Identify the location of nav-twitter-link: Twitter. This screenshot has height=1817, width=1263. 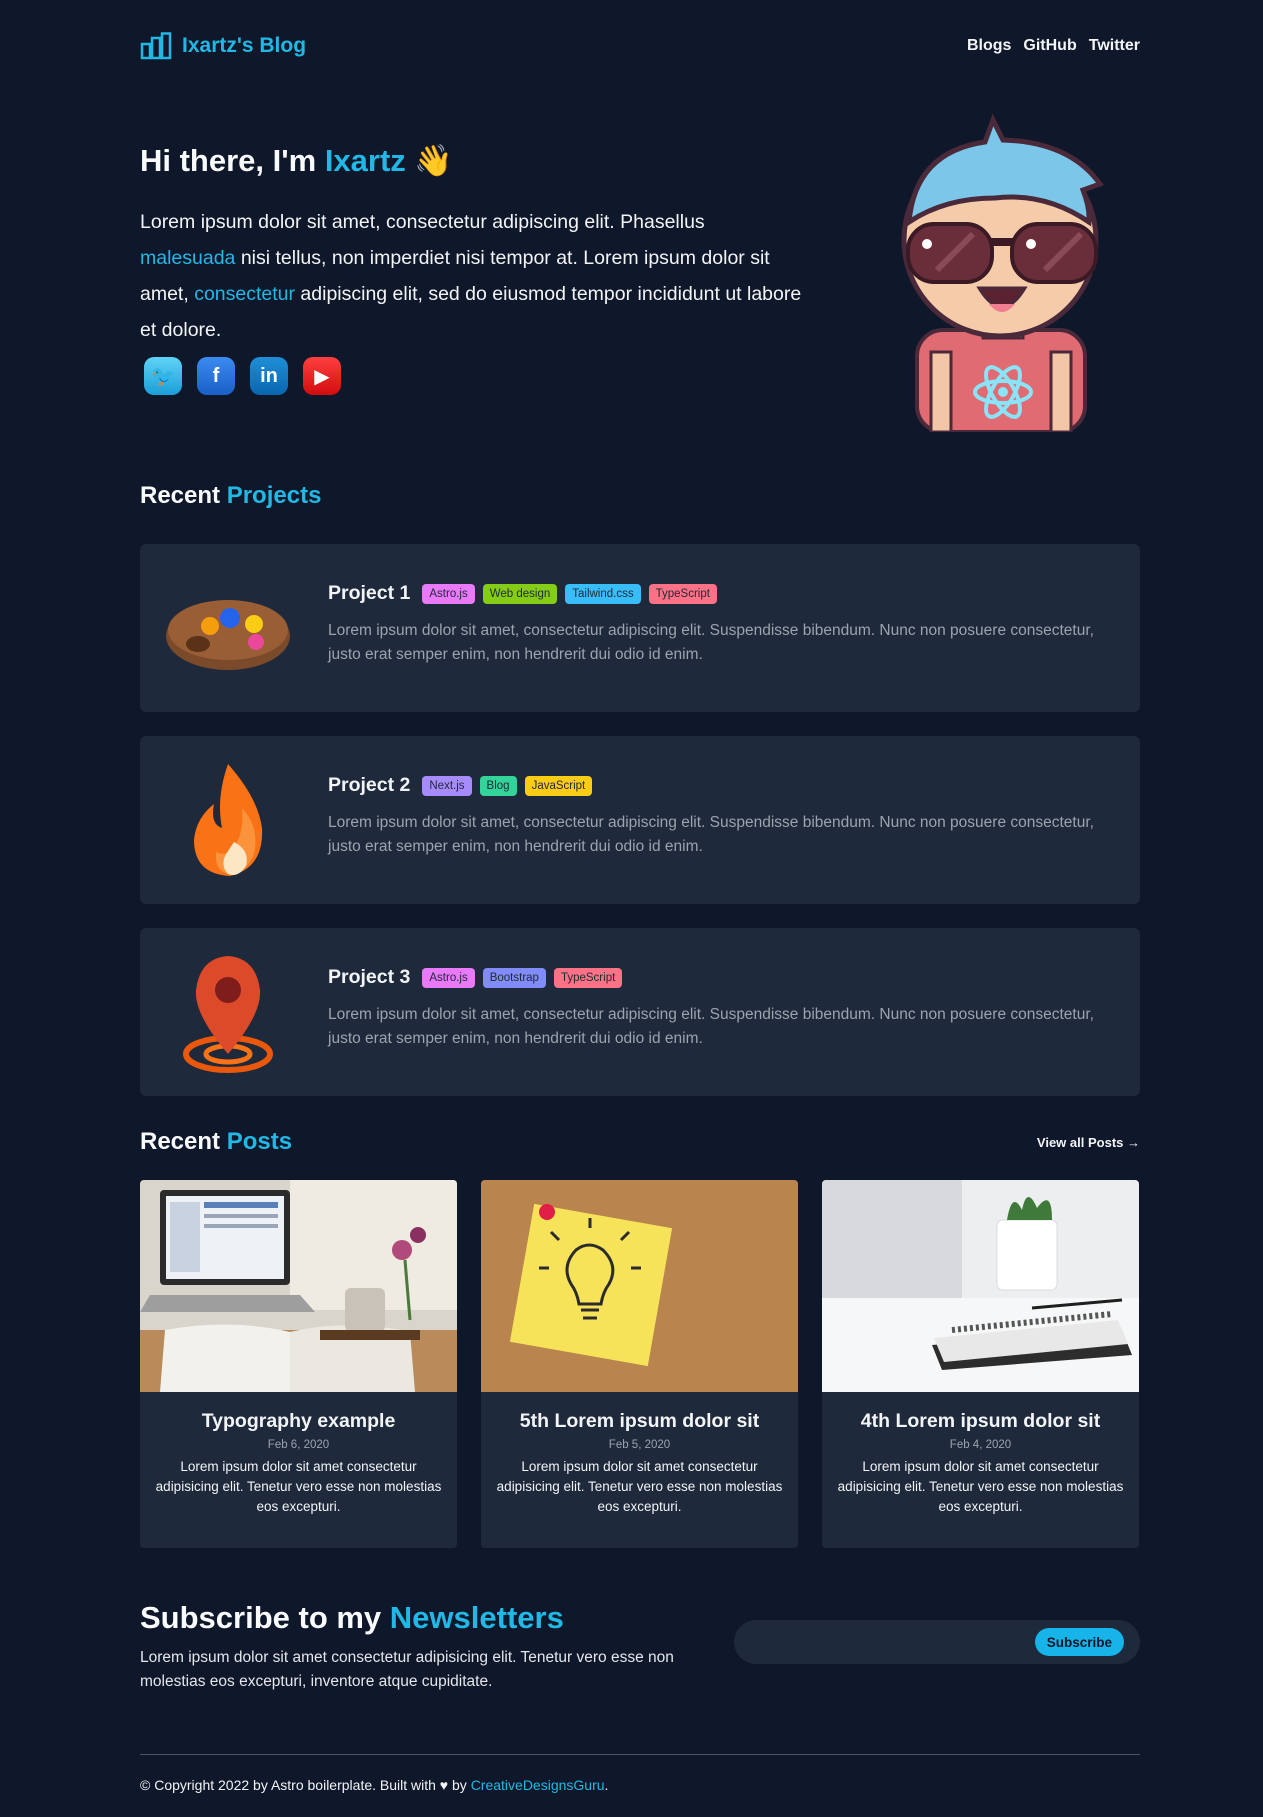
(1114, 46).